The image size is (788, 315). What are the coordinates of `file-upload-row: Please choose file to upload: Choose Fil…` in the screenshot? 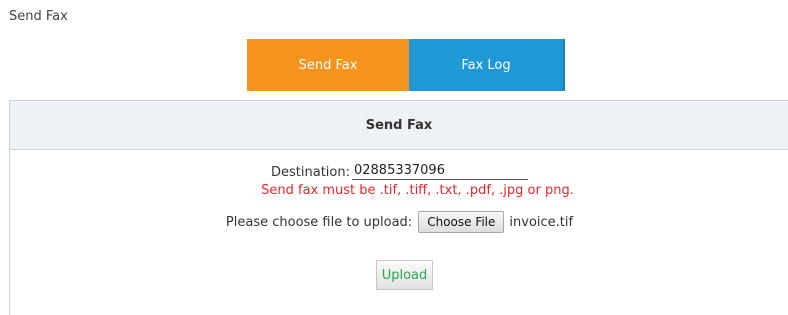 It's located at (399, 222).